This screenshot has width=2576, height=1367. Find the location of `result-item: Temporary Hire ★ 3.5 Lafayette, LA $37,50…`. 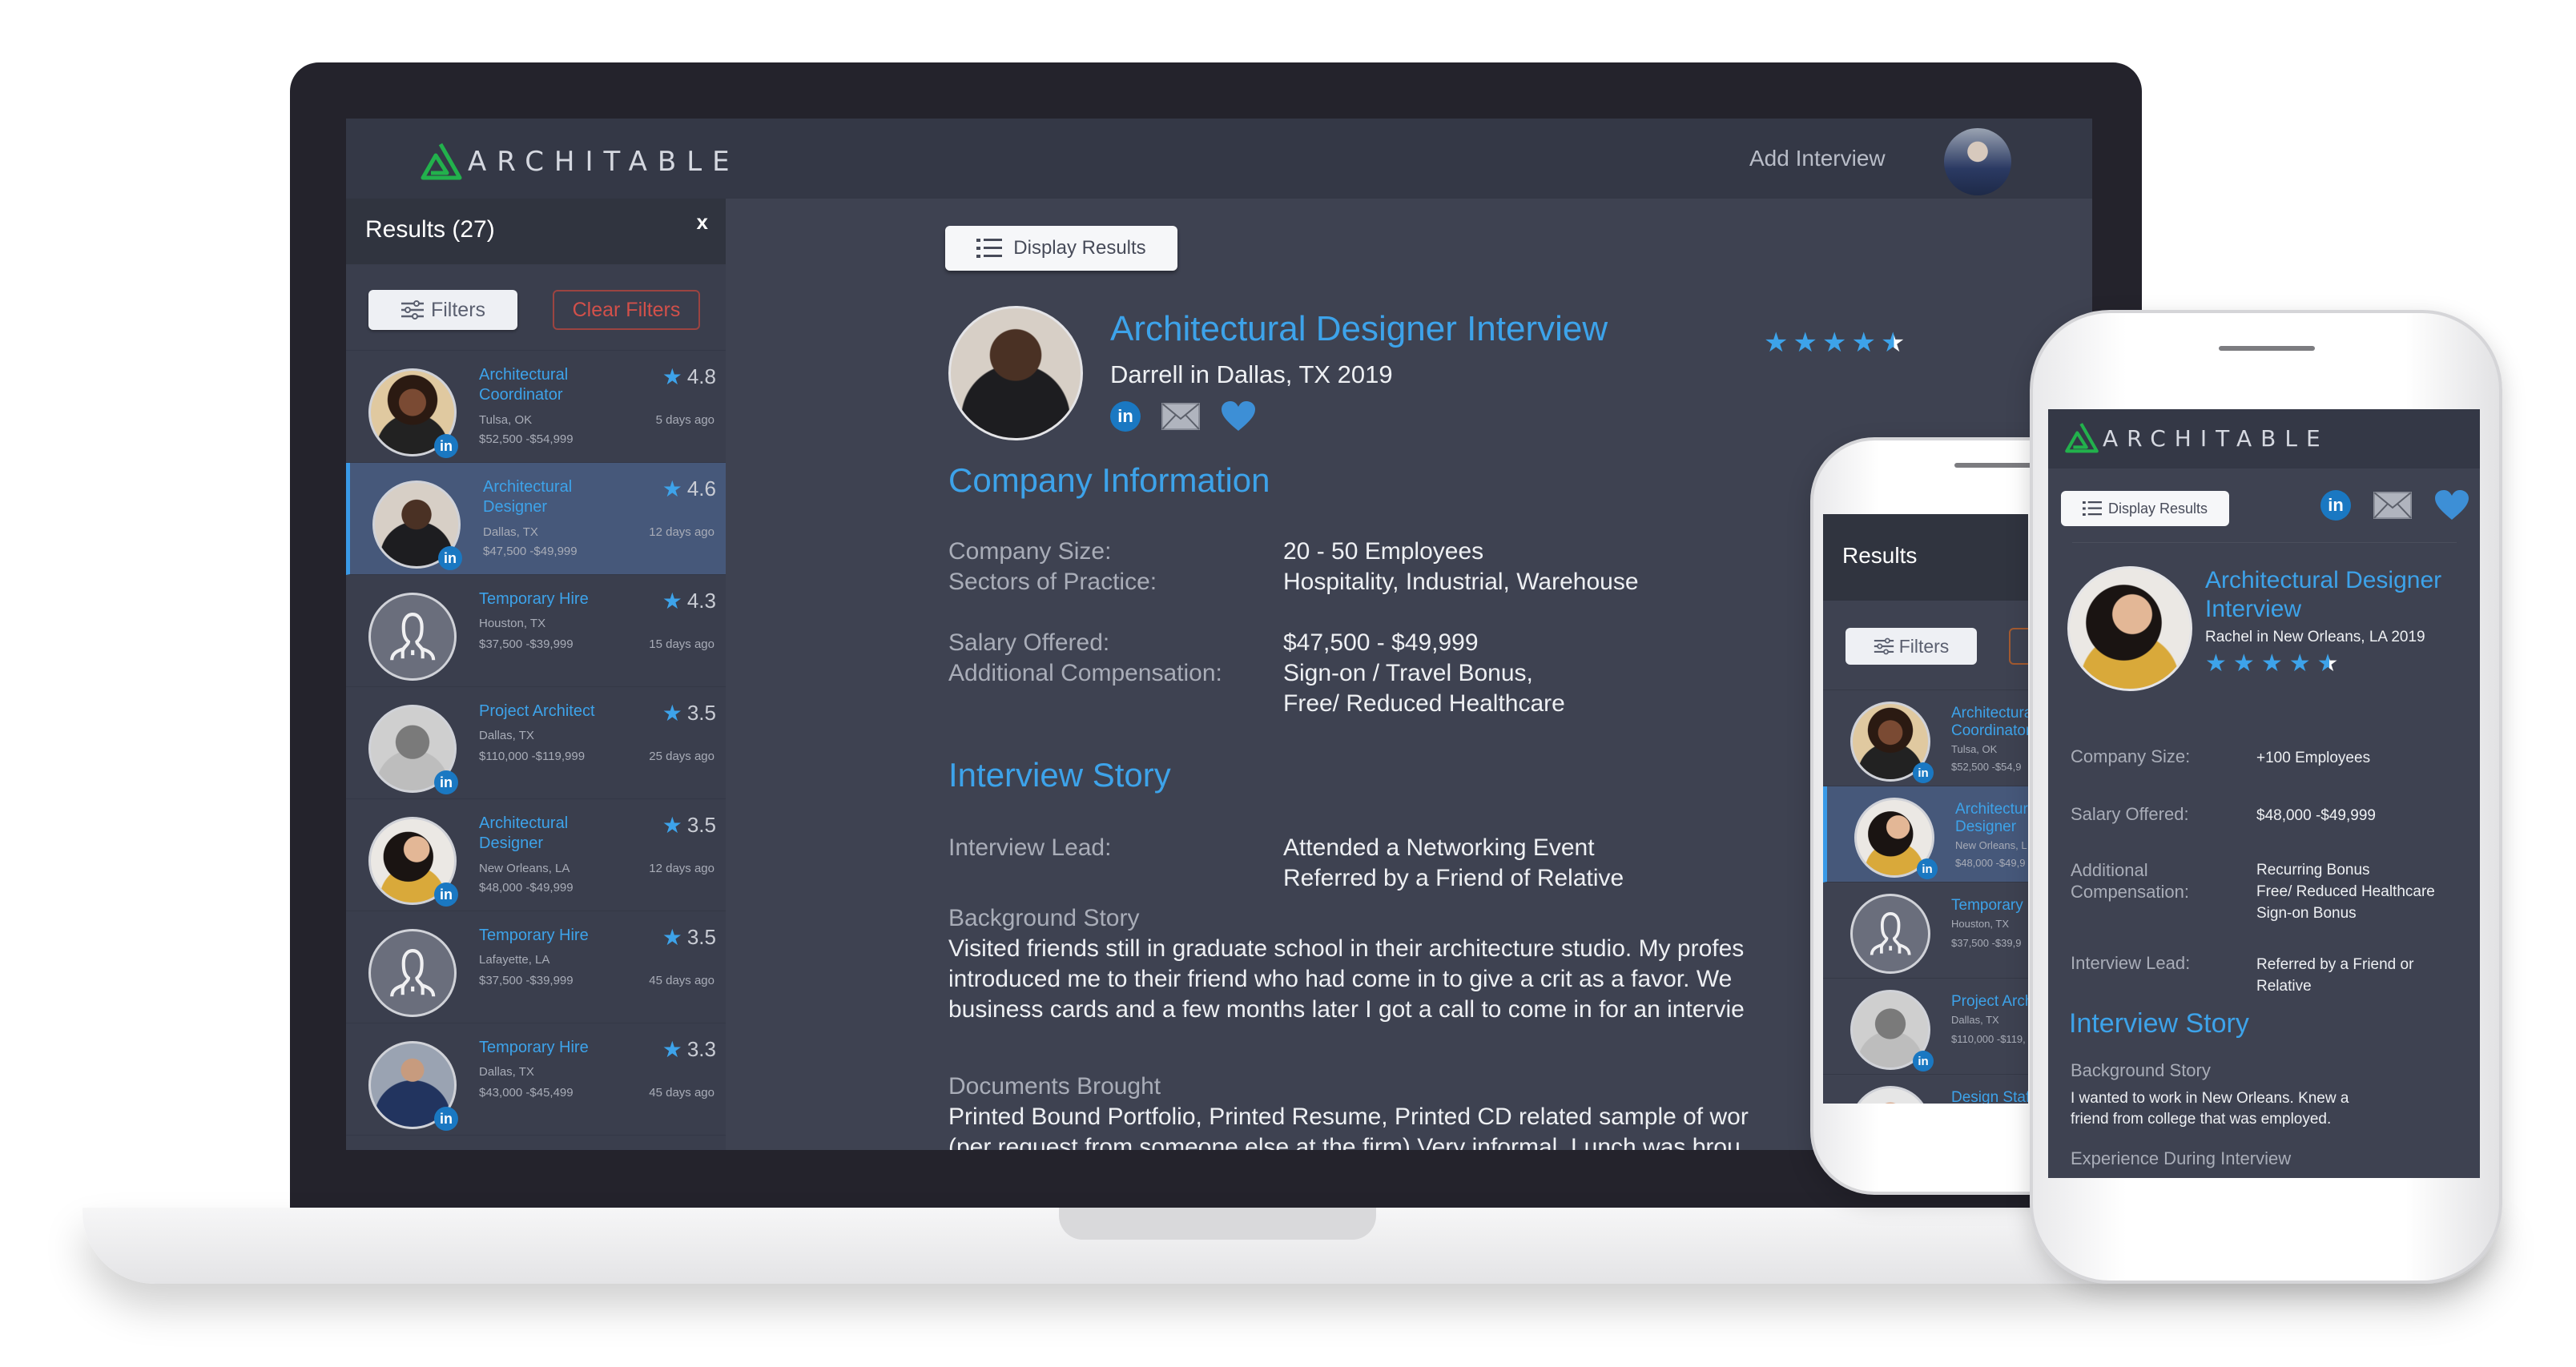

result-item: Temporary Hire ★ 3.5 Lafayette, LA $37,50… is located at coordinates (536, 967).